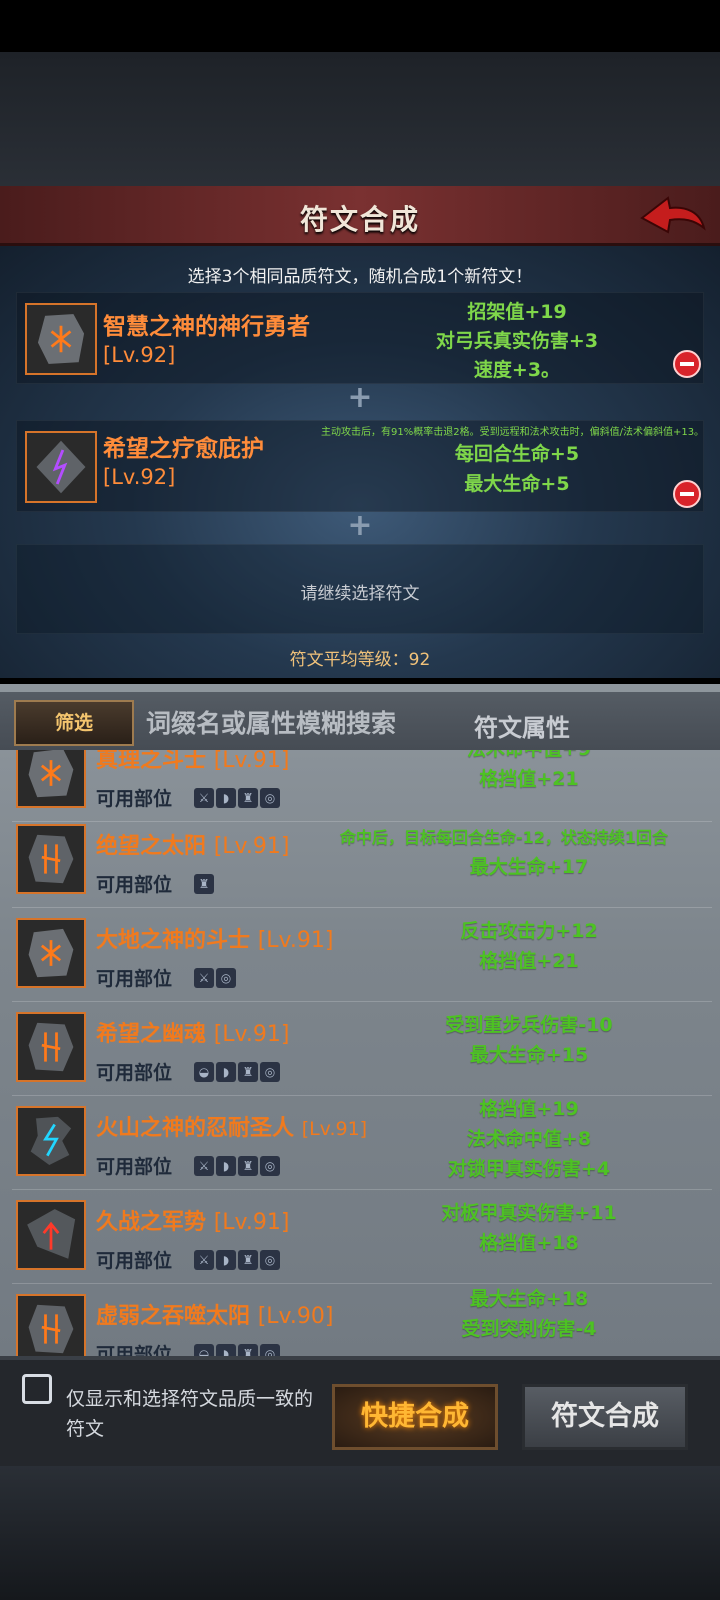 Image resolution: width=720 pixels, height=1600 pixels. Describe the element at coordinates (529, 1299) in the screenshot. I see `attr-line: 最大生命+18` at that location.